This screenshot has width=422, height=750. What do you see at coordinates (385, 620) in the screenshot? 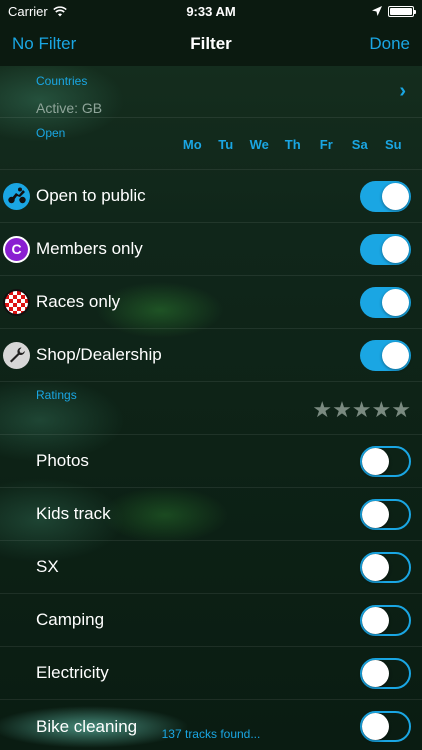
I see `camping-toggle` at bounding box center [385, 620].